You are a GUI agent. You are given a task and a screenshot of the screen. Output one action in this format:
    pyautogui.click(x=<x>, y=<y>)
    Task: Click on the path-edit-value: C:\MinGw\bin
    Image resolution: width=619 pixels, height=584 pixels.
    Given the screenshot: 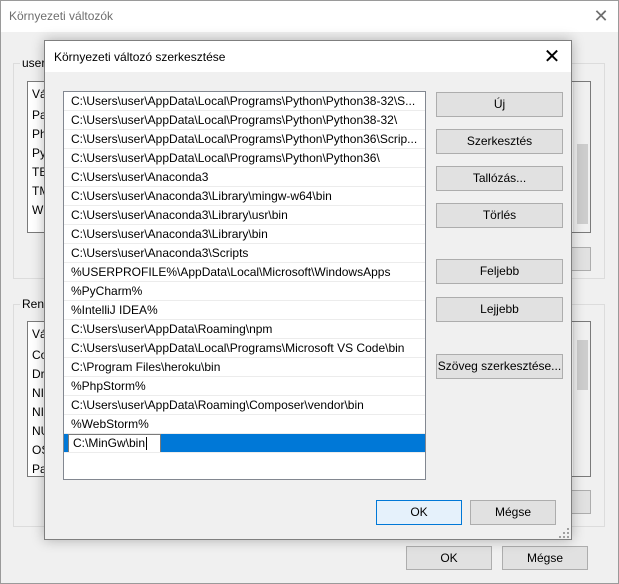 What is the action you would take?
    pyautogui.click(x=109, y=443)
    